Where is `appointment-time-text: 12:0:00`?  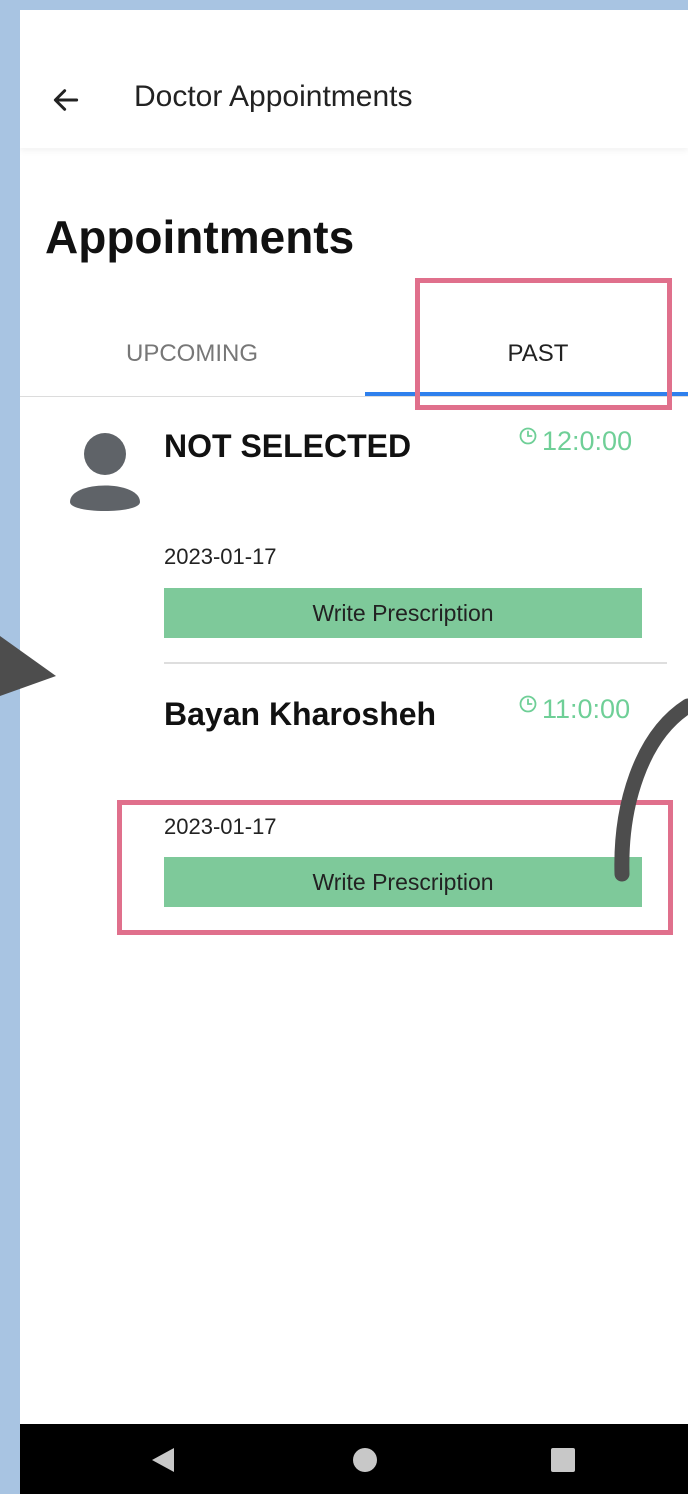
appointment-time-text: 12:0:00 is located at coordinates (587, 441).